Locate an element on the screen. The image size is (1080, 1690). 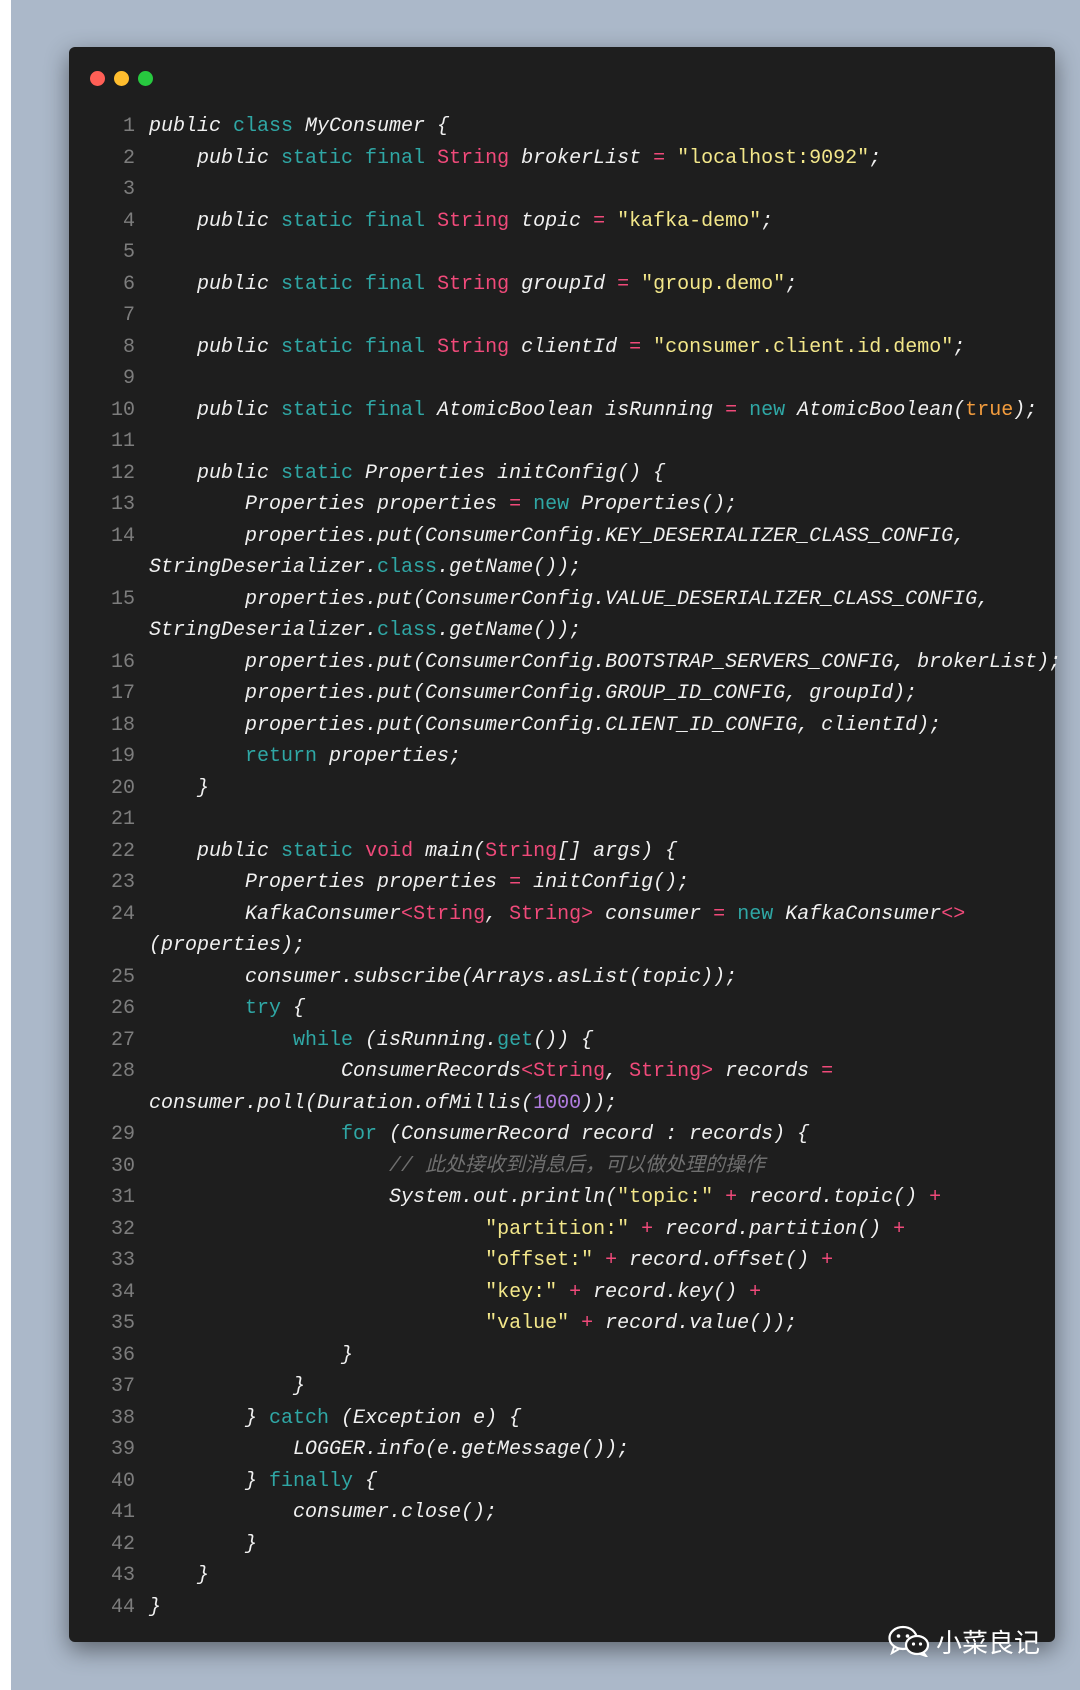
code-token: consumer is located at coordinates (653, 914).